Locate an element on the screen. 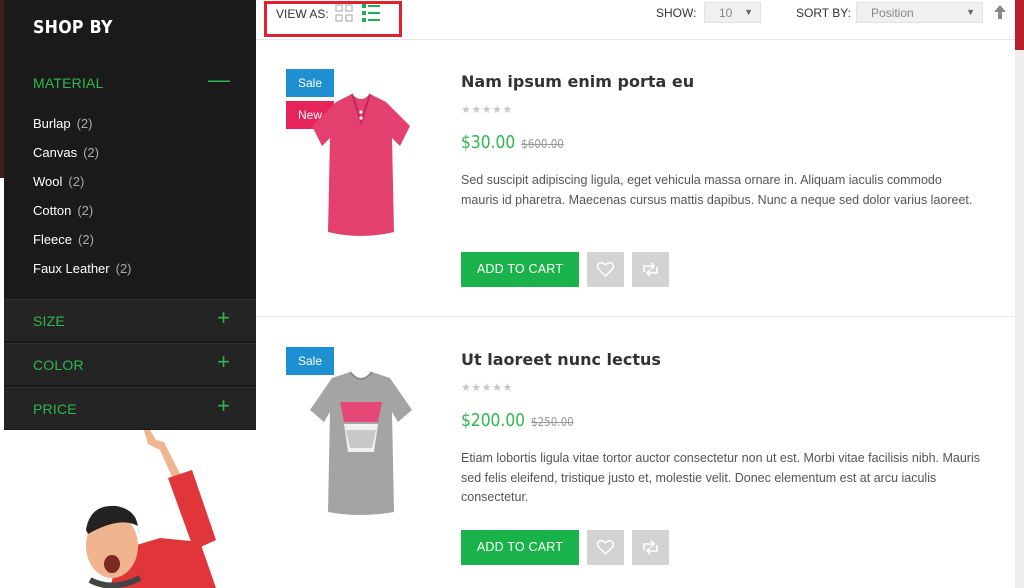  material-option: Burlap (2) is located at coordinates (82, 130).